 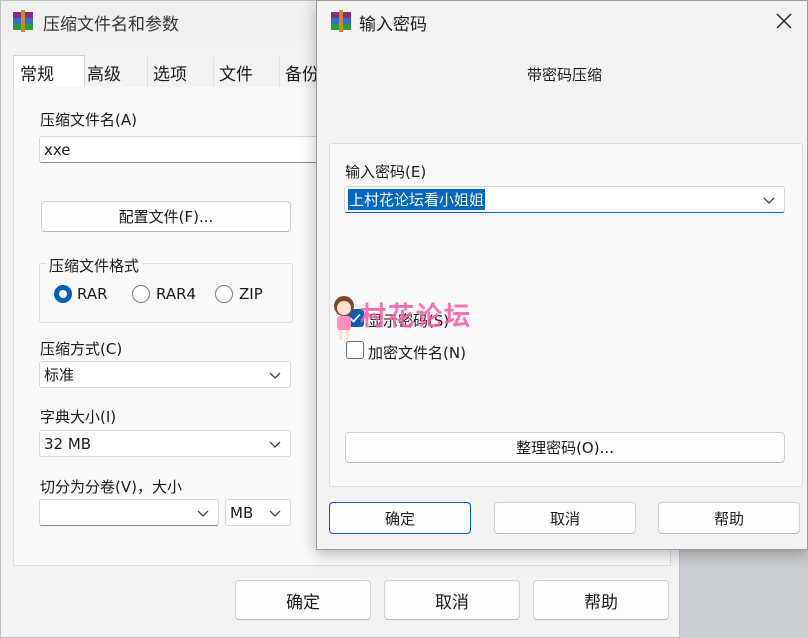 What do you see at coordinates (452, 600) in the screenshot?
I see `main-cancel-button: 取消` at bounding box center [452, 600].